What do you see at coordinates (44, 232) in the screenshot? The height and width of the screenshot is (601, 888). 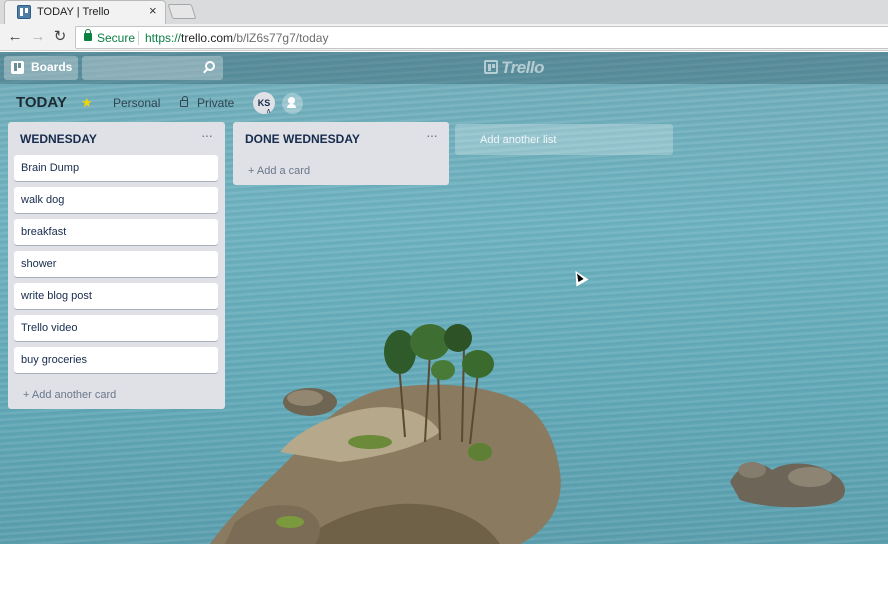 I see `card-title: breakfast` at bounding box center [44, 232].